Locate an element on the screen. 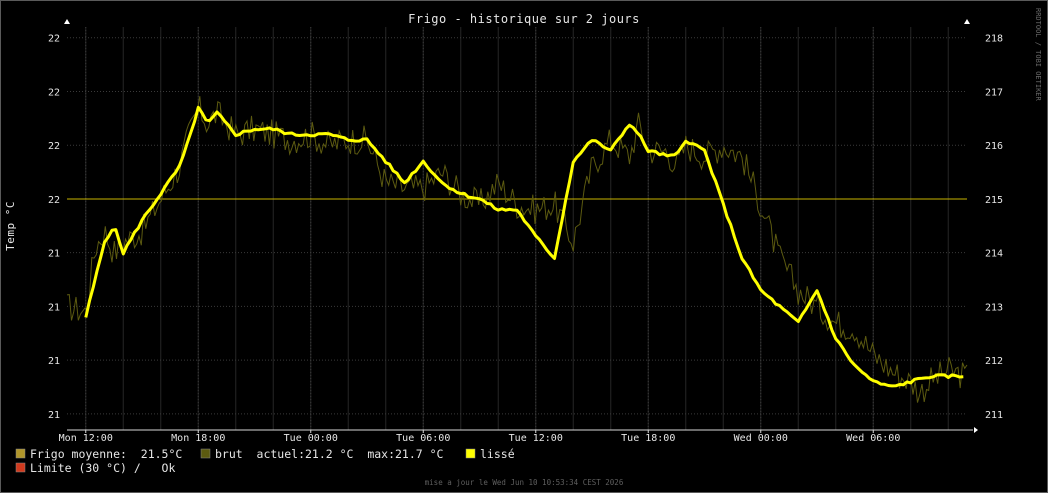  y-tick-label-right: 215 is located at coordinates (994, 200).